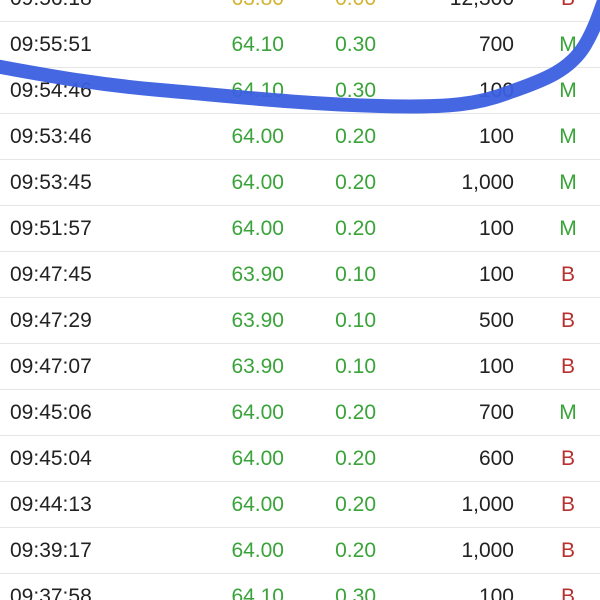 The width and height of the screenshot is (600, 600). Describe the element at coordinates (300, 275) in the screenshot. I see `table-row: 09:47:45 63.90 0.10 100 B` at that location.